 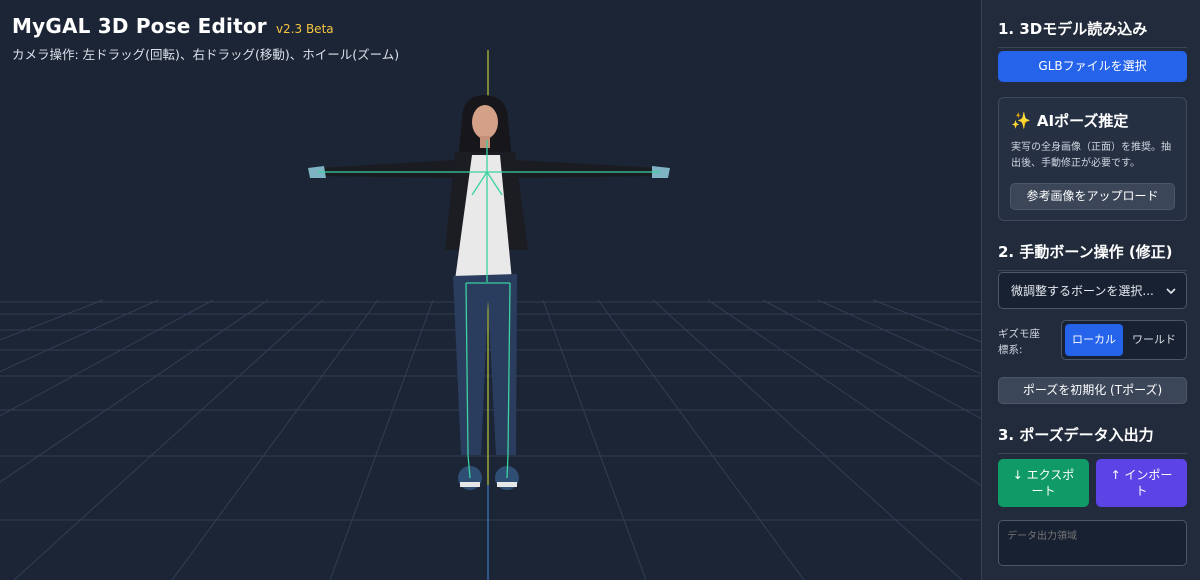 I want to click on export-button: ↓ エクスポート, so click(x=1043, y=483).